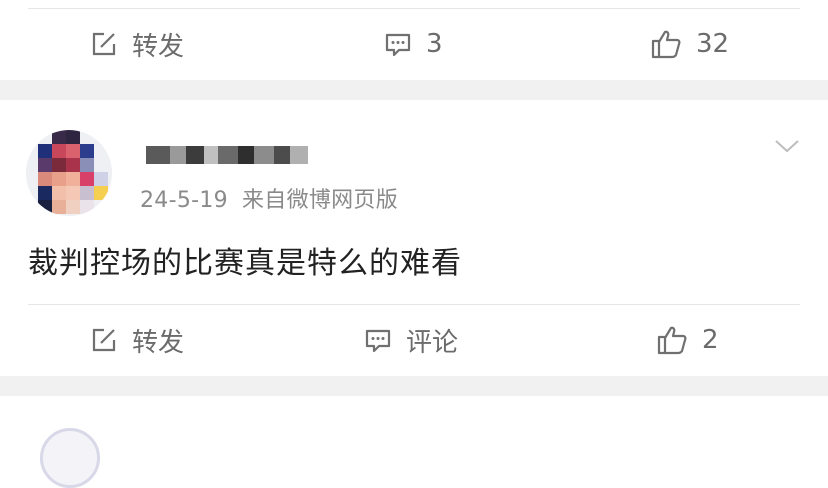 This screenshot has height=488, width=828. I want to click on like-button: 32, so click(689, 44).